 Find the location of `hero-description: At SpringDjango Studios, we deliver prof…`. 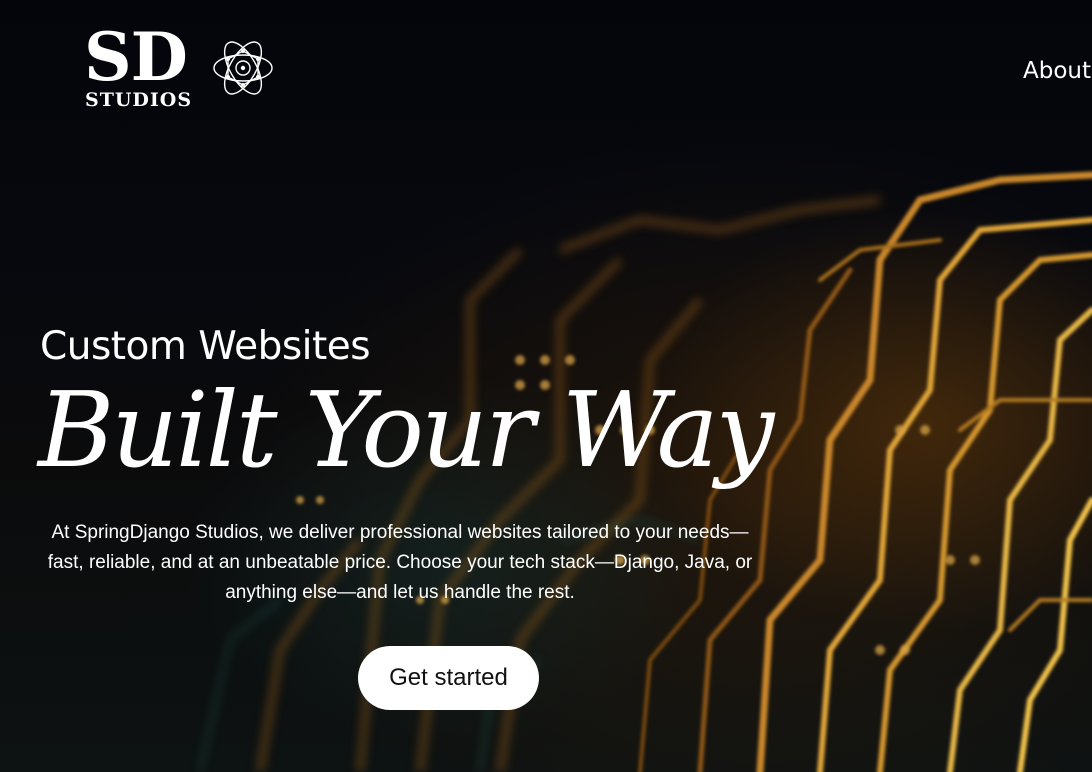

hero-description: At SpringDjango Studios, we deliver prof… is located at coordinates (400, 562).